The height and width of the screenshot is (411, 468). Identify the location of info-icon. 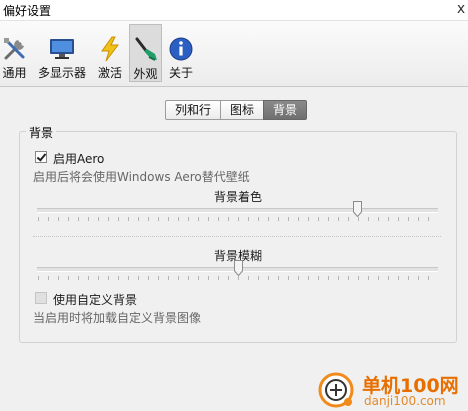
(181, 49).